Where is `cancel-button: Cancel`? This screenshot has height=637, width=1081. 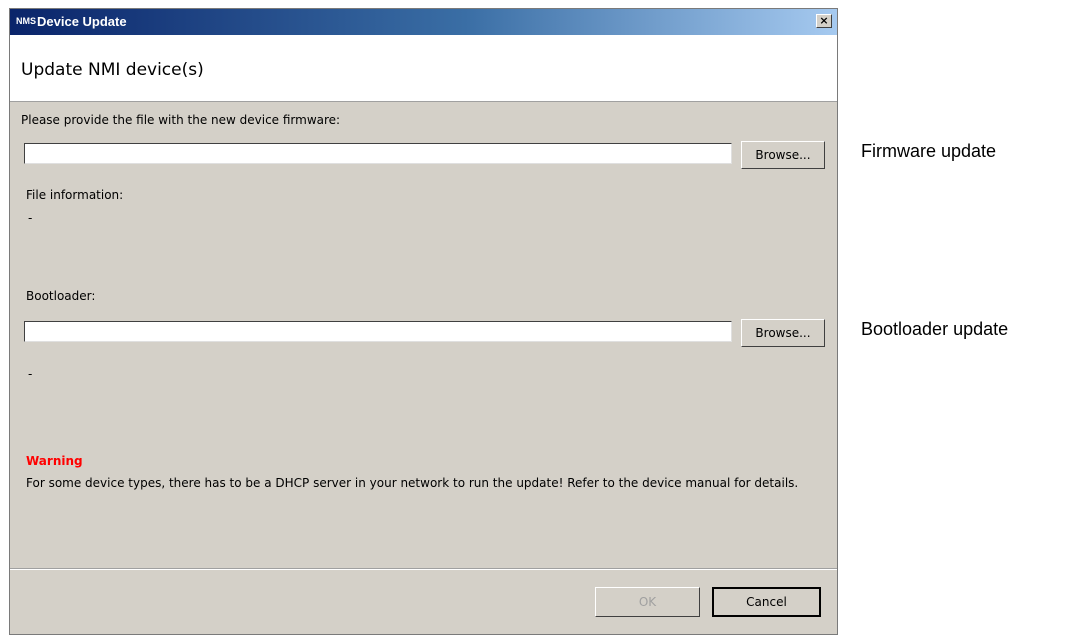 cancel-button: Cancel is located at coordinates (766, 602).